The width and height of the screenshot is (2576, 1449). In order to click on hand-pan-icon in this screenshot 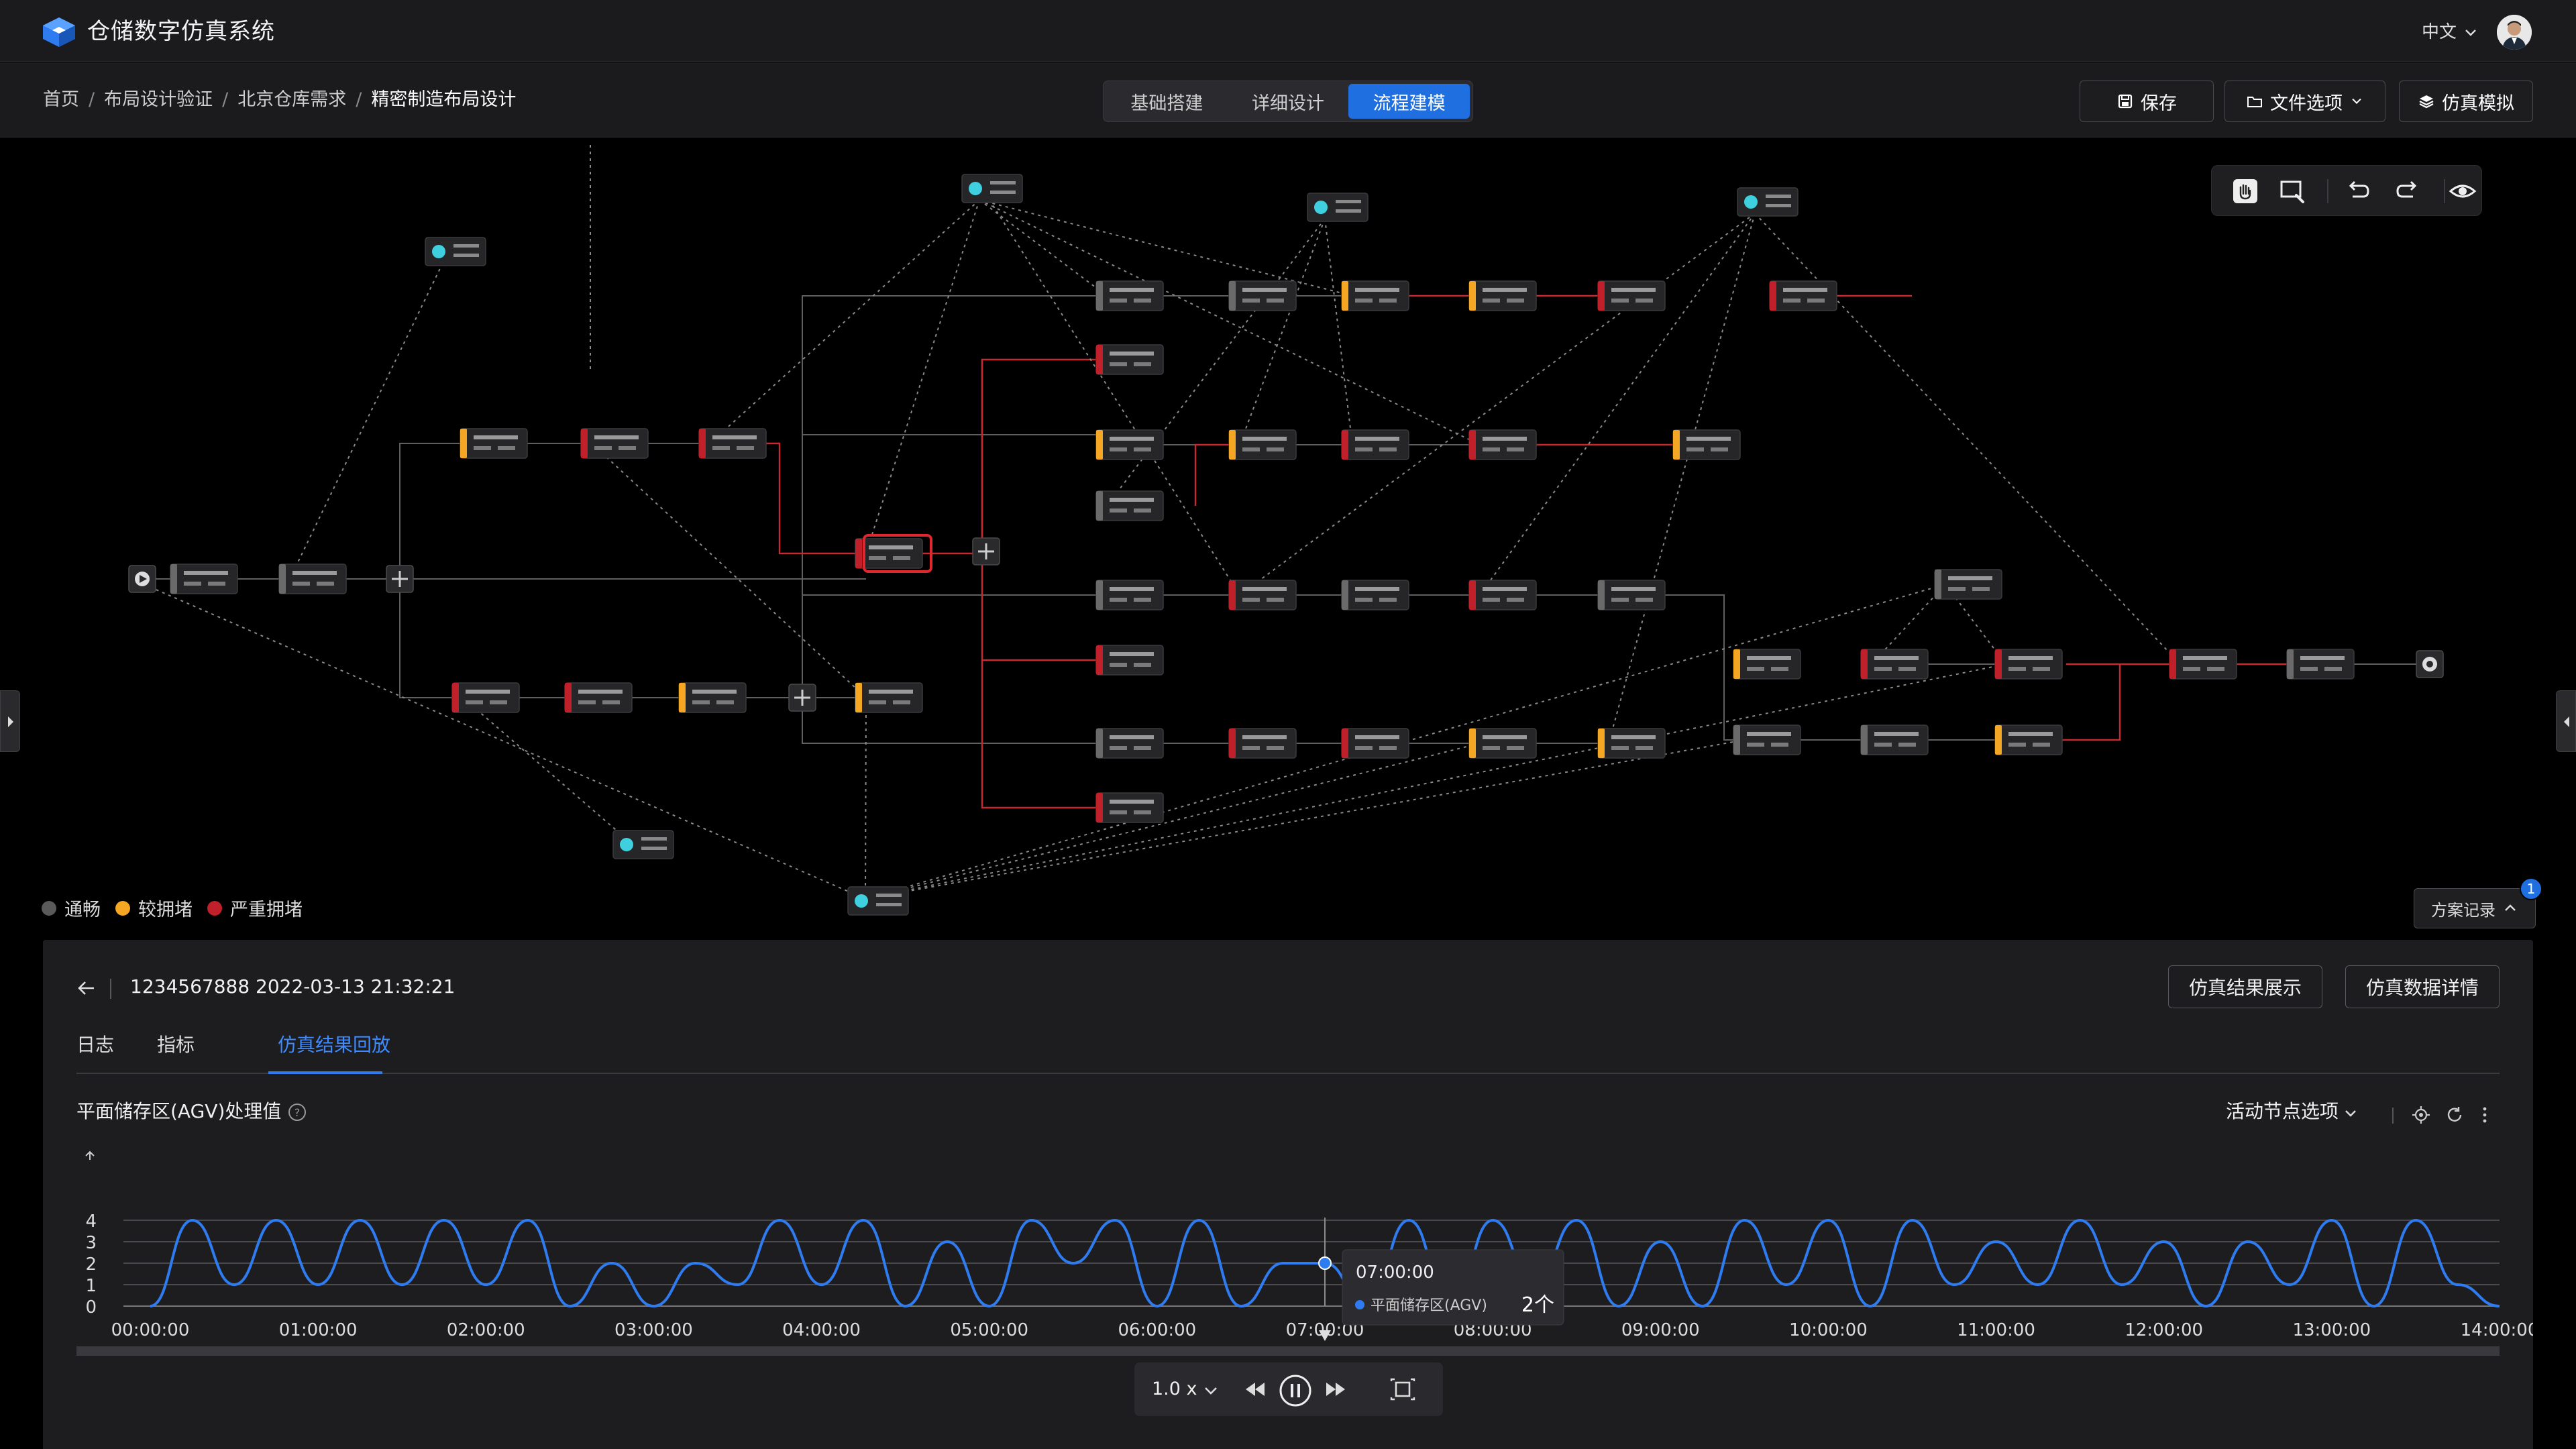, I will do `click(2245, 191)`.